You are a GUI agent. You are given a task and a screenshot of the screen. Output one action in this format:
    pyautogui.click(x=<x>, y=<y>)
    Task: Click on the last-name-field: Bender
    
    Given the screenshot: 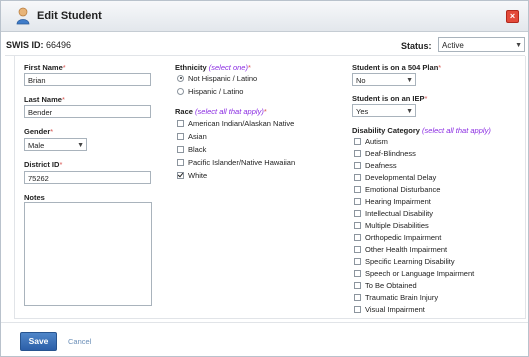 What is the action you would take?
    pyautogui.click(x=87, y=111)
    